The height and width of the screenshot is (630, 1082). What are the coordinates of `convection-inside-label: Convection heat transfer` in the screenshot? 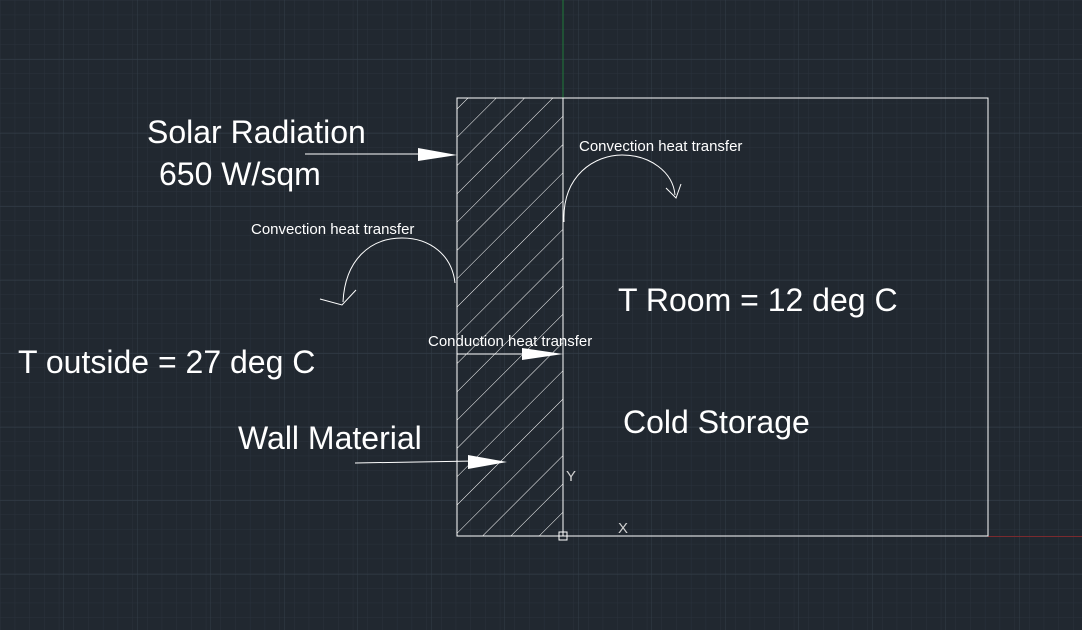 It's located at (661, 146).